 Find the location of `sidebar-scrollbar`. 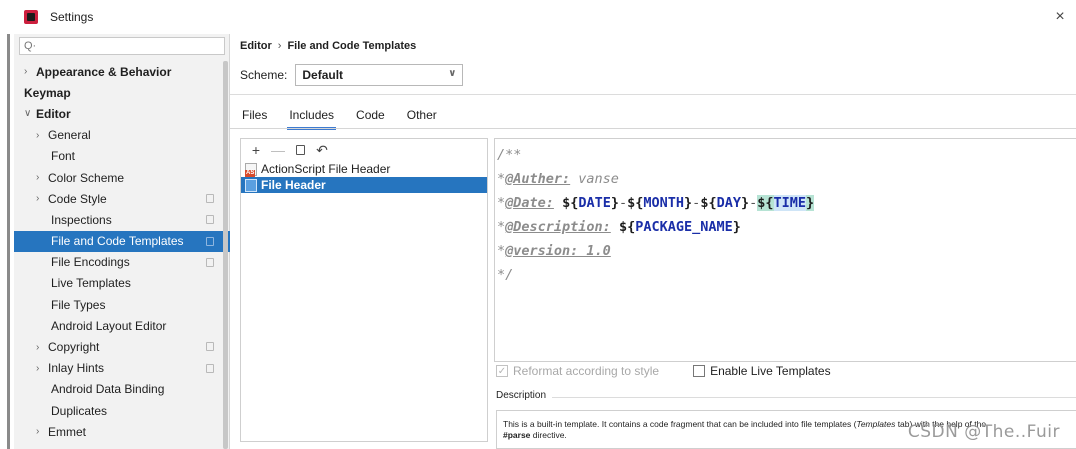

sidebar-scrollbar is located at coordinates (225, 255).